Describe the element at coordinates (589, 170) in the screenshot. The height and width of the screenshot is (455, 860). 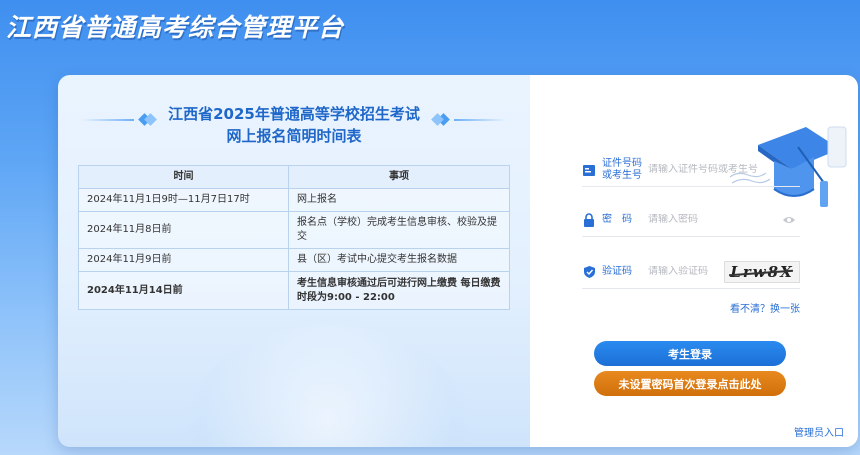
I see `id-card-icon` at that location.